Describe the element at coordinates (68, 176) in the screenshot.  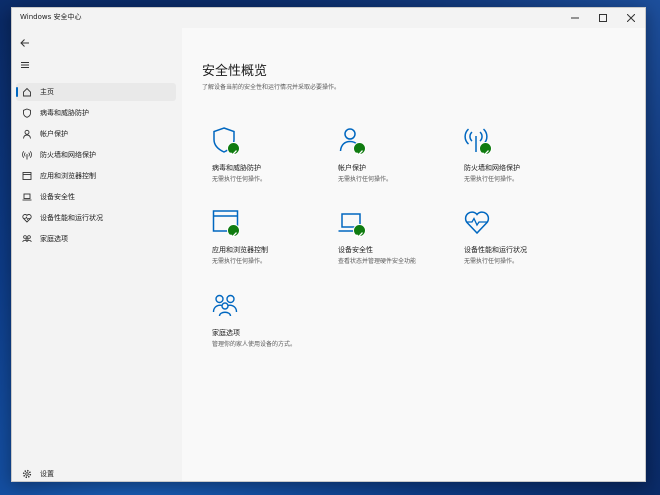
I see `sidebar-item-label: 应用和浏览器控制` at that location.